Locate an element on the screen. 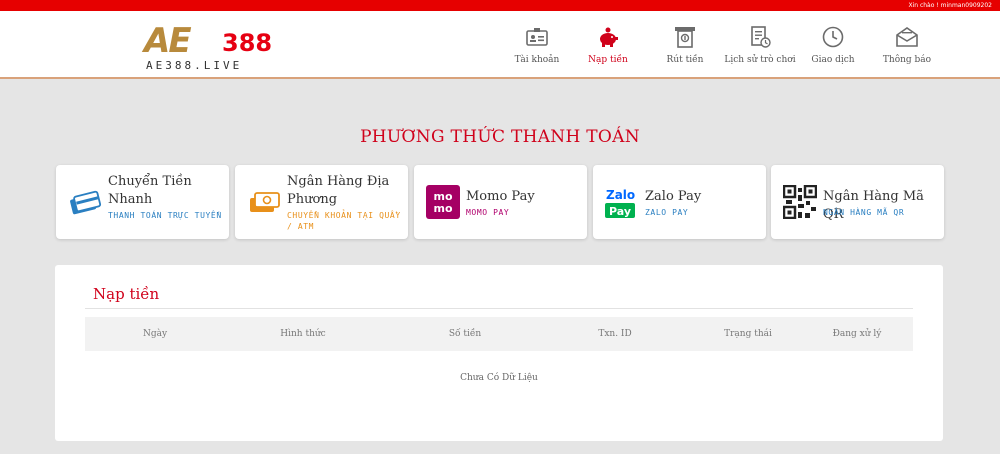 This screenshot has width=1000, height=454. nav-transactions: Giao dịch is located at coordinates (833, 48).